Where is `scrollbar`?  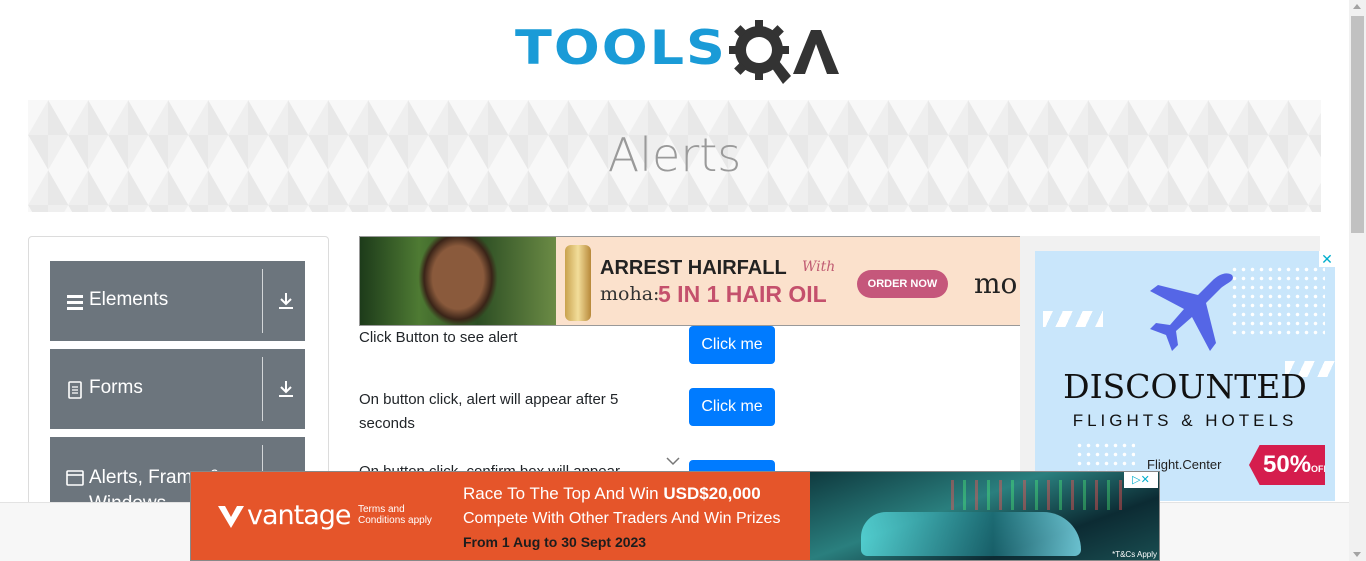
scrollbar is located at coordinates (1357, 280).